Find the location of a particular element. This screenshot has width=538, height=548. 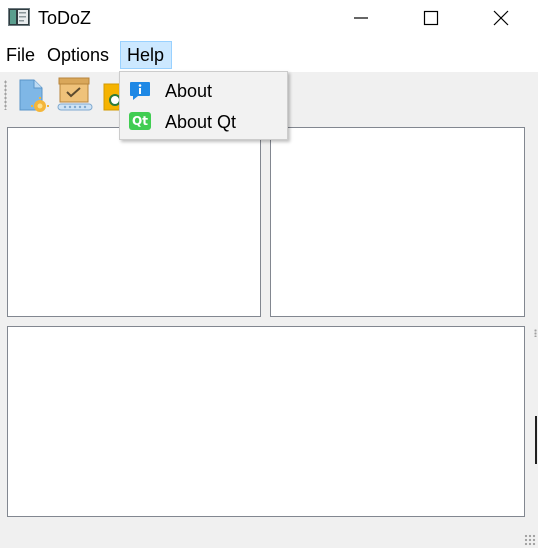

close-button is located at coordinates (501, 18).